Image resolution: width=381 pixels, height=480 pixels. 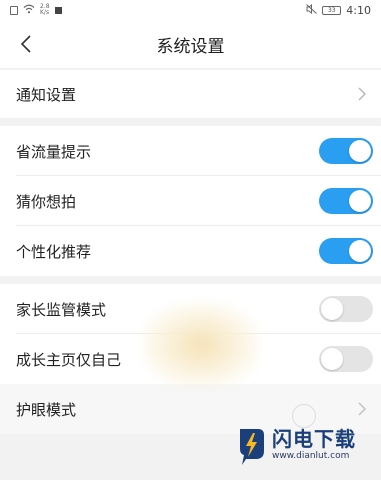 What do you see at coordinates (26, 44) in the screenshot?
I see `back-icon` at bounding box center [26, 44].